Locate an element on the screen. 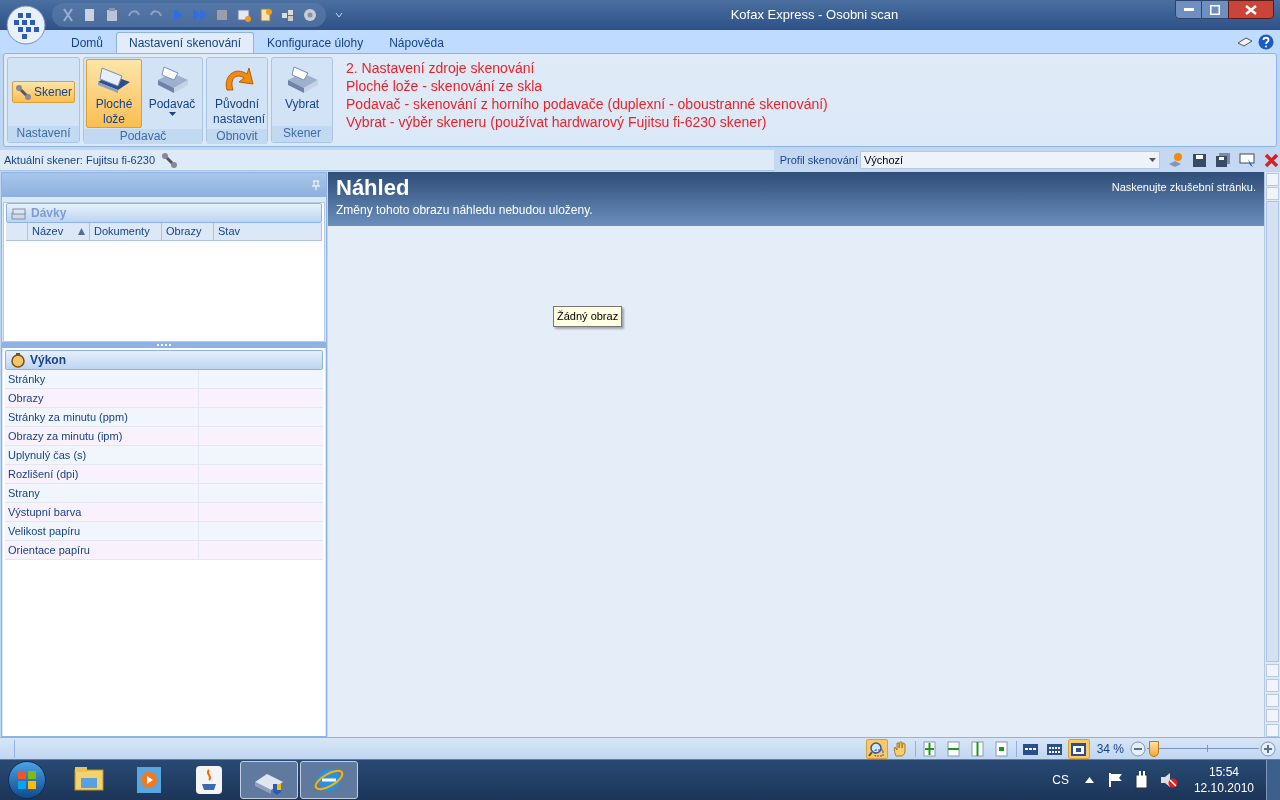 The image size is (1280, 800). section-title: Dávky is located at coordinates (49, 213).